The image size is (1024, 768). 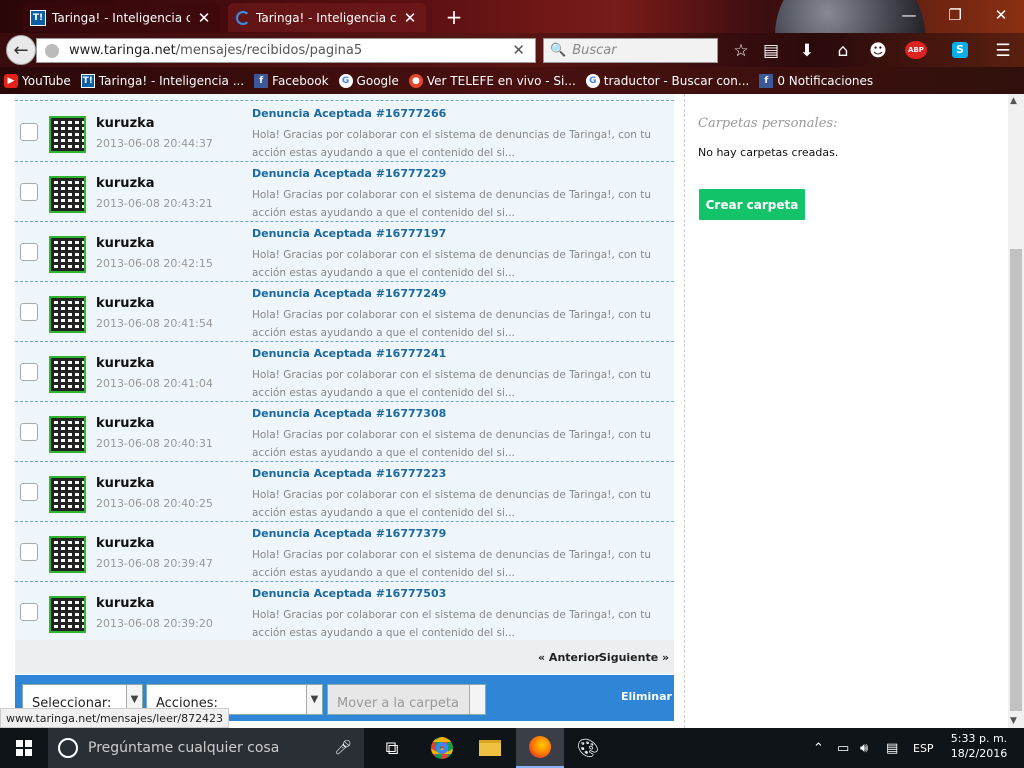 I want to click on move-to-folder-dropdown: Mover a la carpeta, so click(x=406, y=699).